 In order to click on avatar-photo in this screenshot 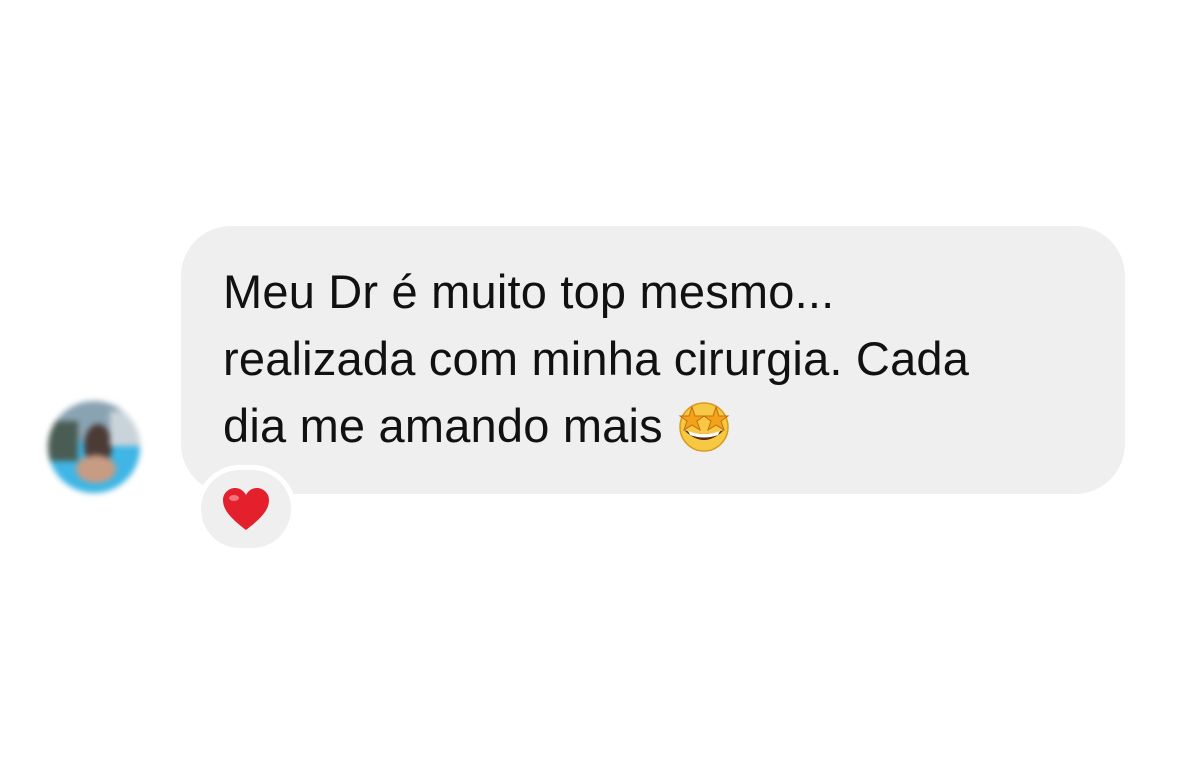, I will do `click(94, 447)`.